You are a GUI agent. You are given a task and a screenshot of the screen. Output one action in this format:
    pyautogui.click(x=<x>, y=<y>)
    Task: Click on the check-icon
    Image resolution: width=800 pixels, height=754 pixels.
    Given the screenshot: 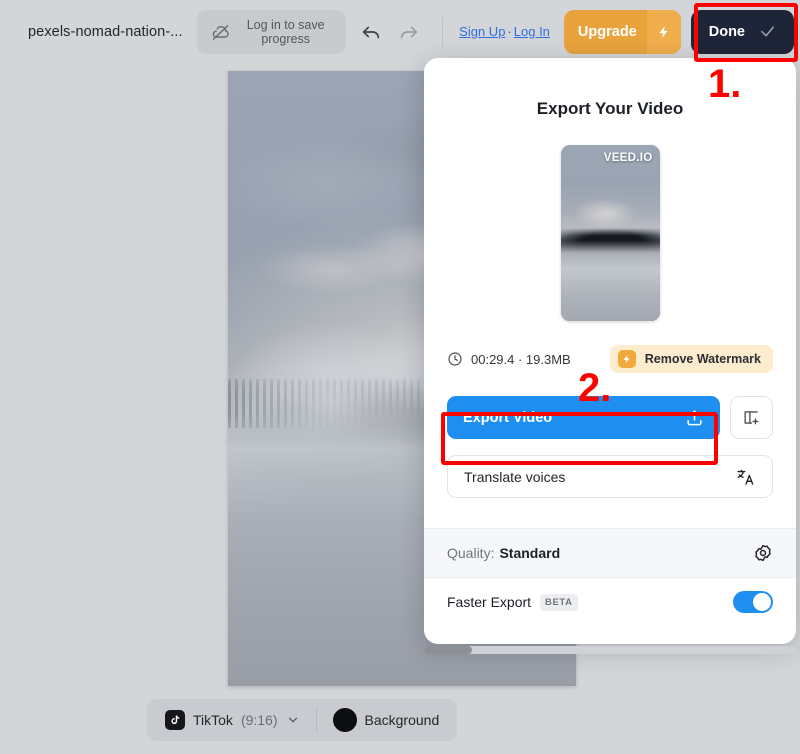 What is the action you would take?
    pyautogui.click(x=767, y=31)
    